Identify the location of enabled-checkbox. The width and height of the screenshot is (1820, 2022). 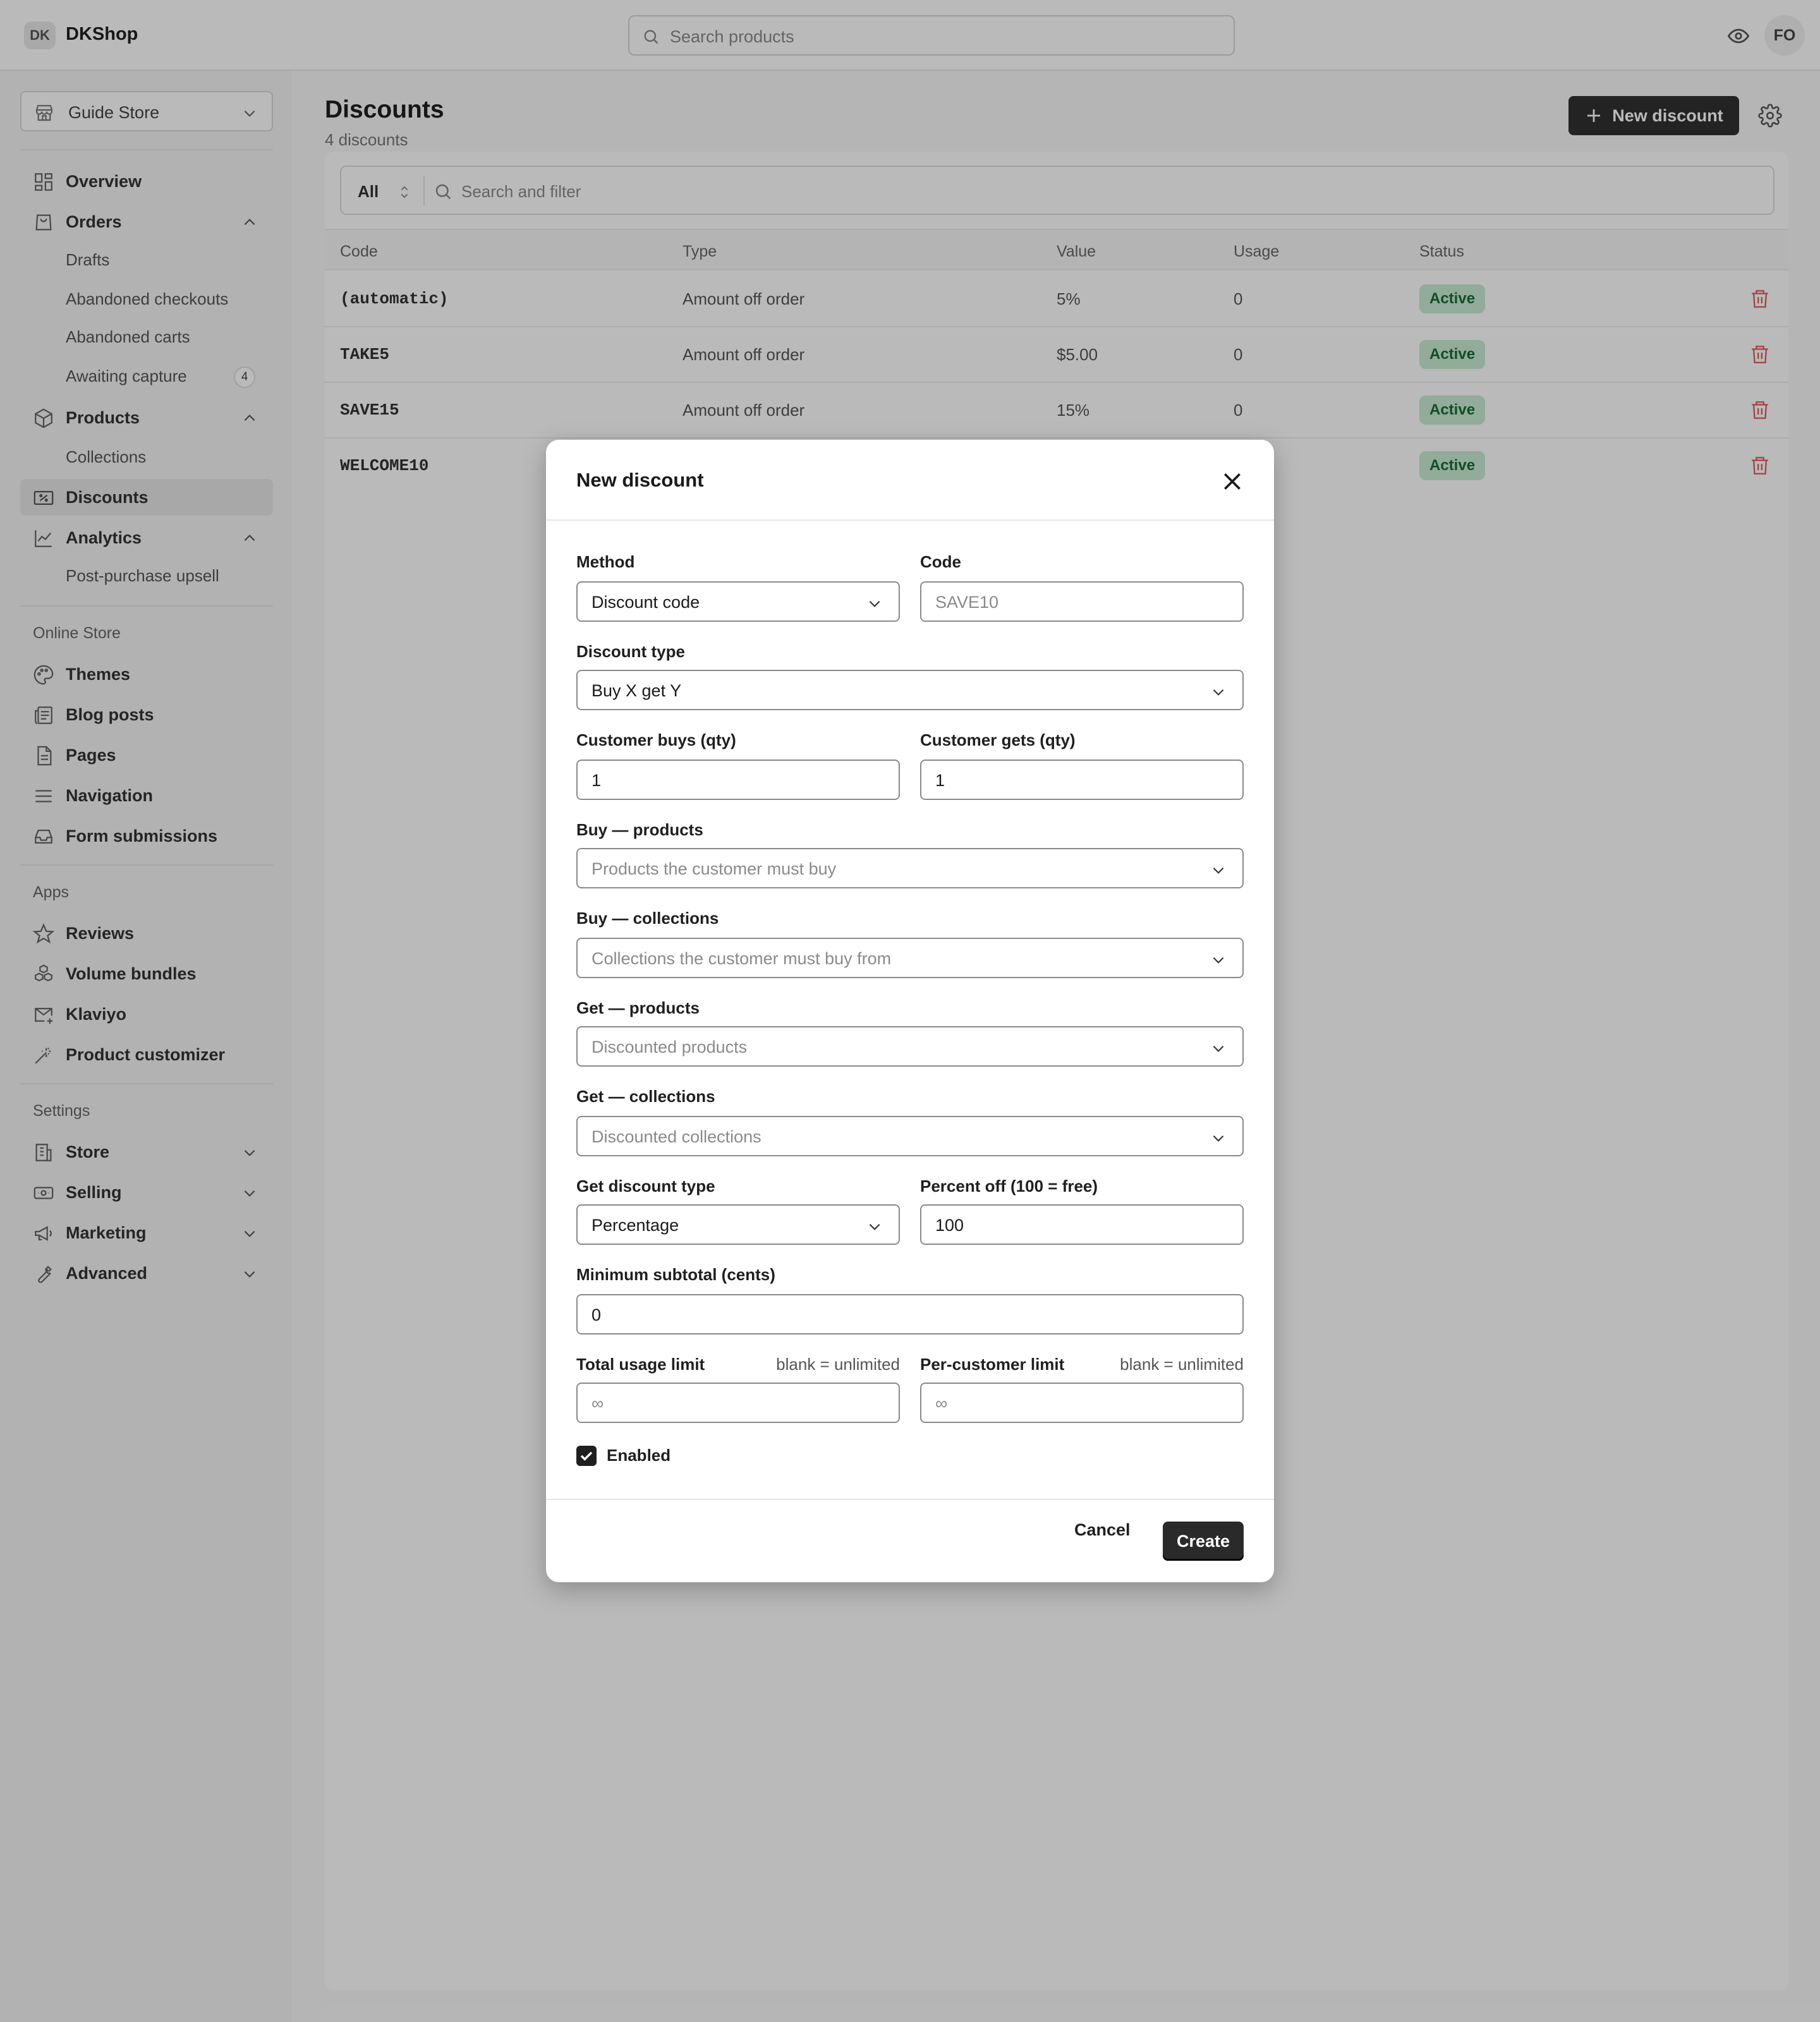
(586, 1456).